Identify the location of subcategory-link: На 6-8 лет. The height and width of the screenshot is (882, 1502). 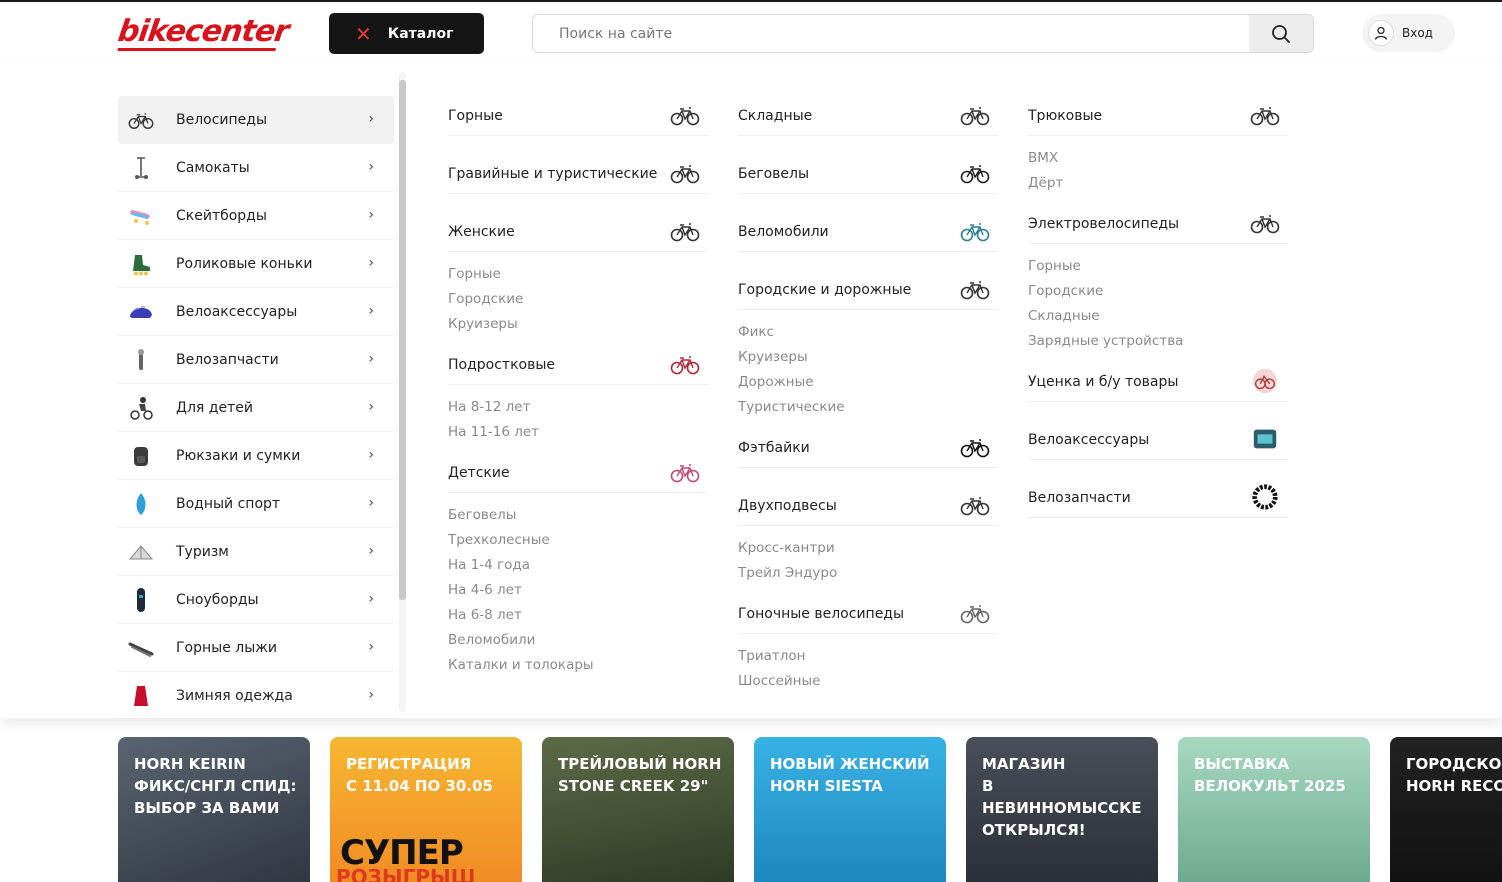
(578, 615).